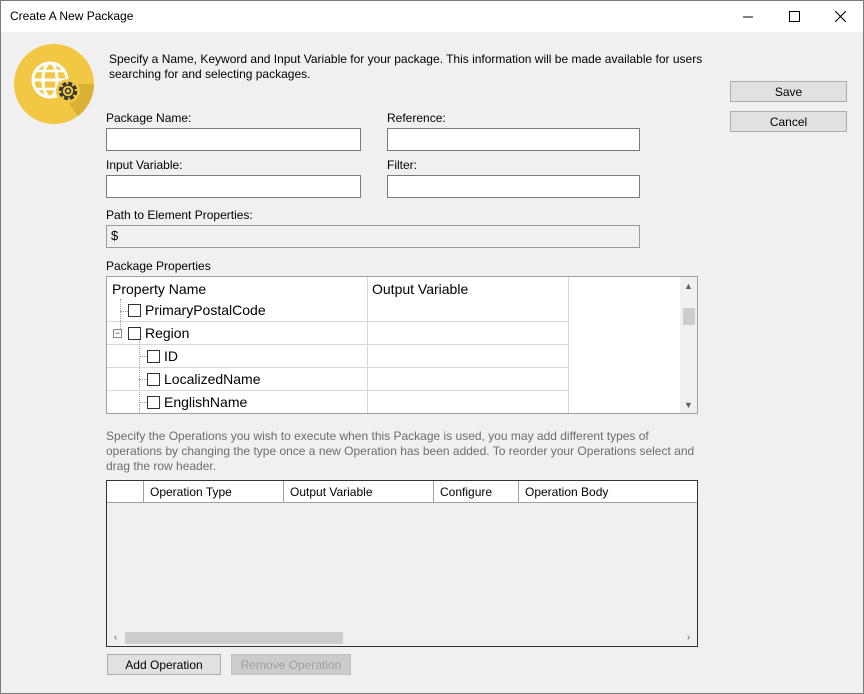 This screenshot has width=864, height=694. I want to click on checkbox-id, so click(153, 356).